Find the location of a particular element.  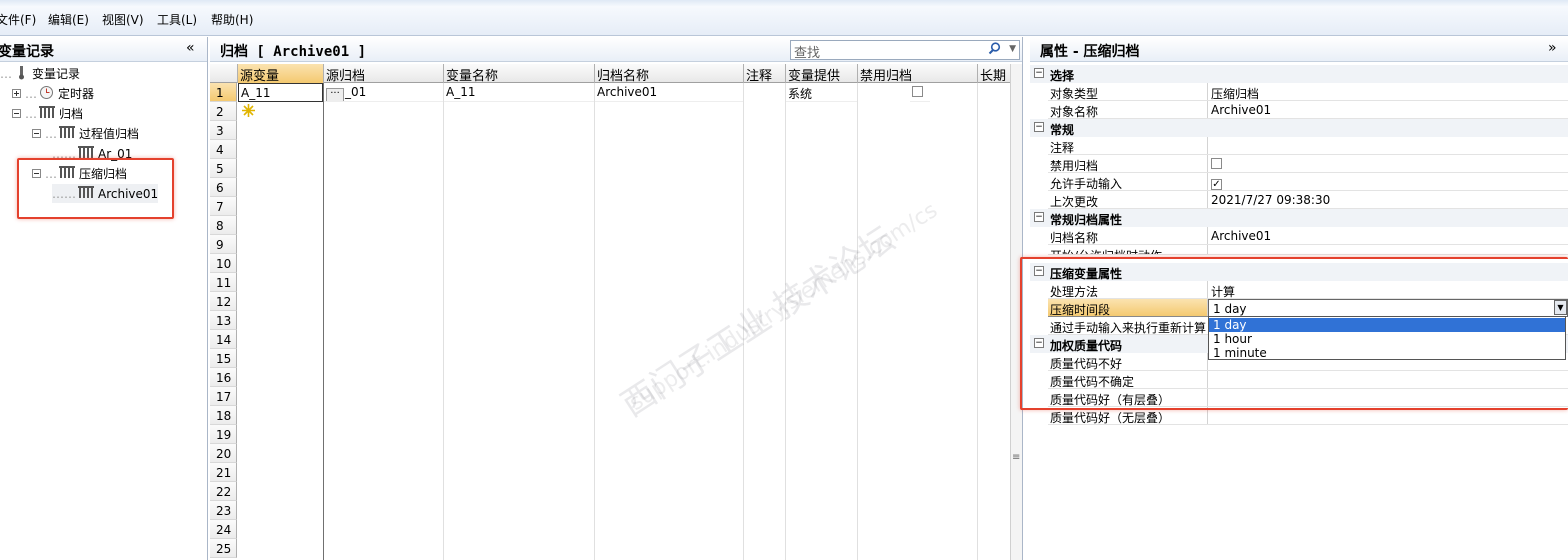

splitter-grip-icon: ≡ is located at coordinates (1016, 457).